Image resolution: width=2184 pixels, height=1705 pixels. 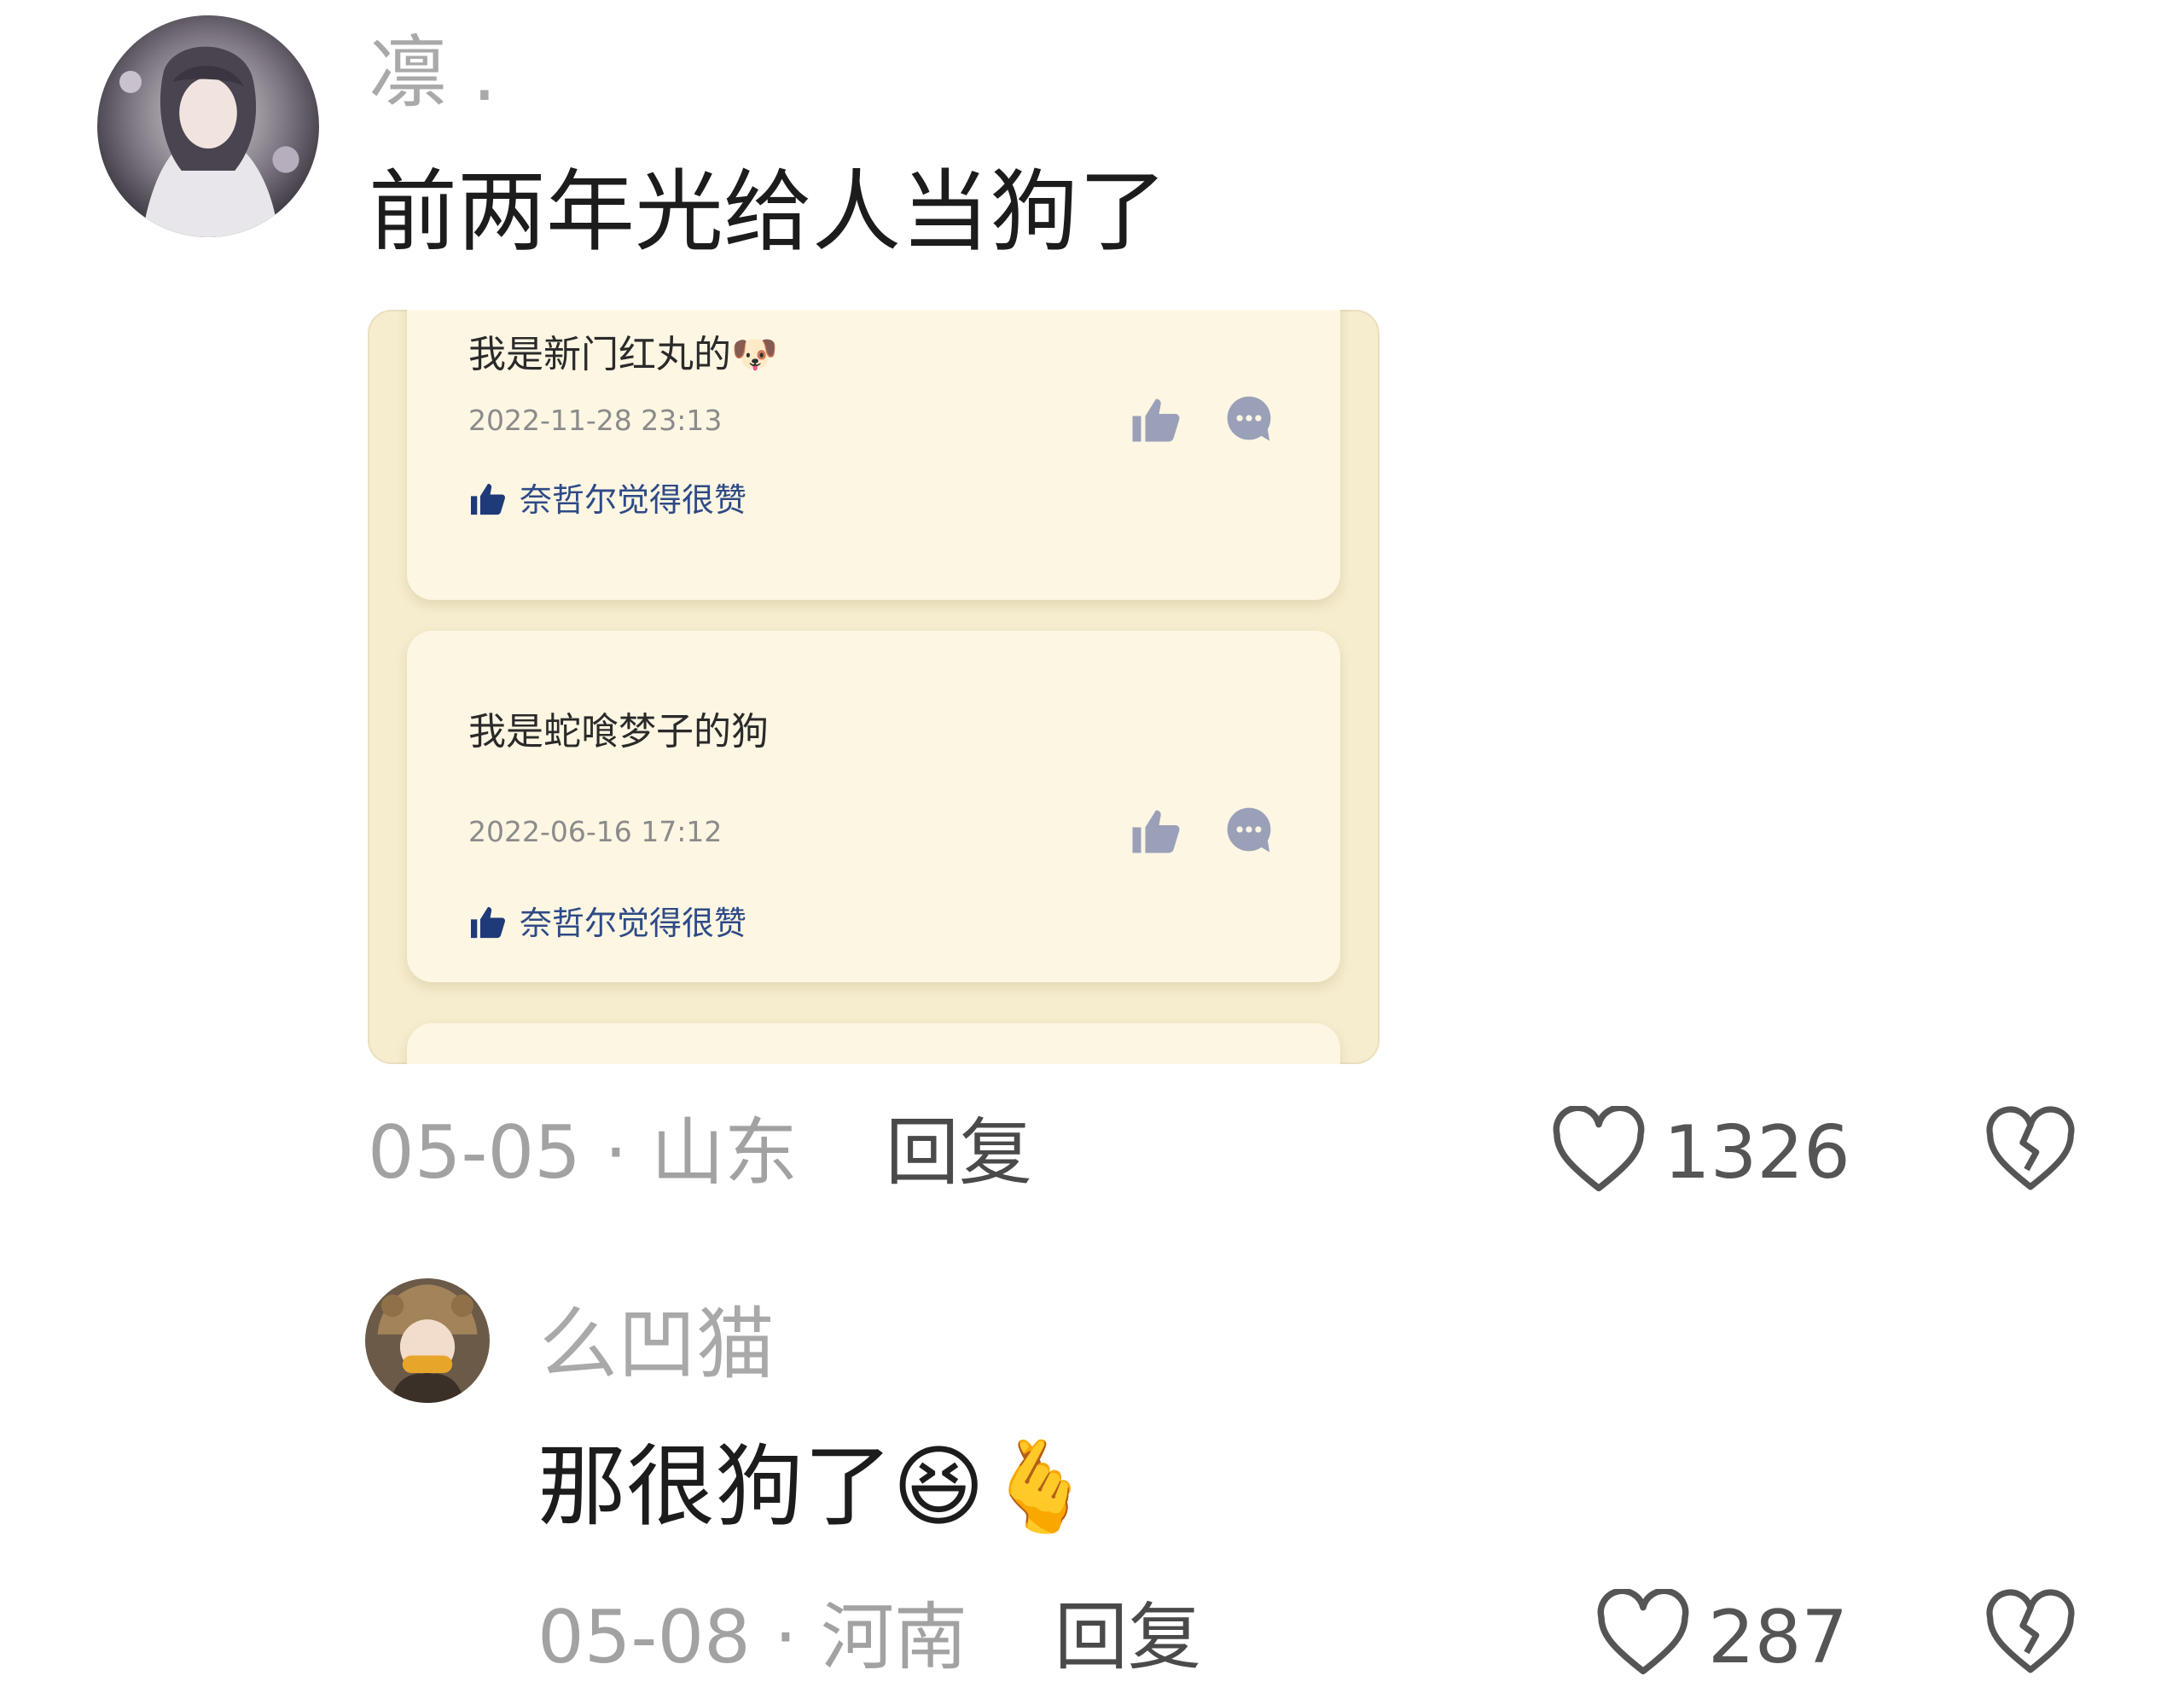 What do you see at coordinates (893, 1638) in the screenshot?
I see `comment-location: 河南` at bounding box center [893, 1638].